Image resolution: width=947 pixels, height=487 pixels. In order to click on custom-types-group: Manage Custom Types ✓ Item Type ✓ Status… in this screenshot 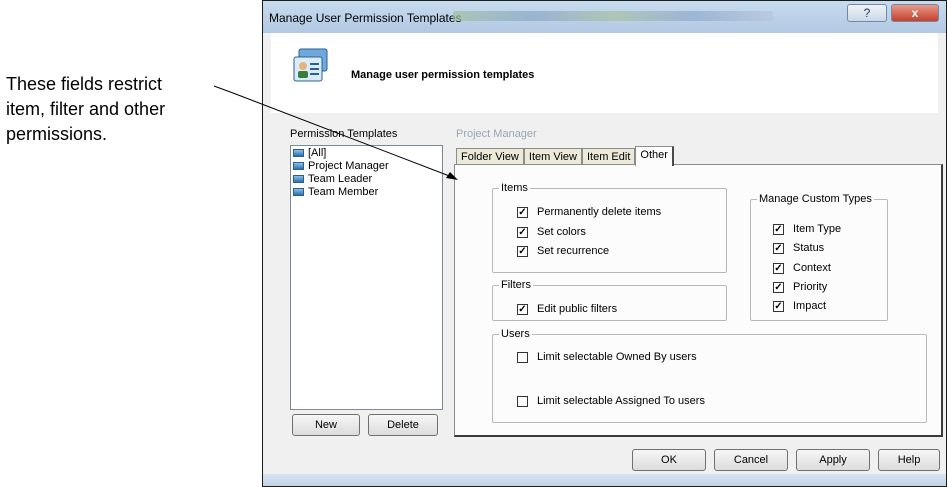, I will do `click(819, 257)`.